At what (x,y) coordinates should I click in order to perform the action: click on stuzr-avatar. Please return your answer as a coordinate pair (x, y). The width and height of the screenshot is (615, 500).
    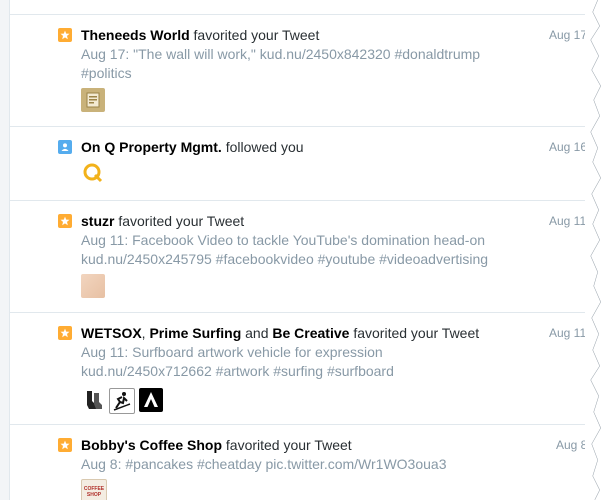
    Looking at the image, I should click on (93, 286).